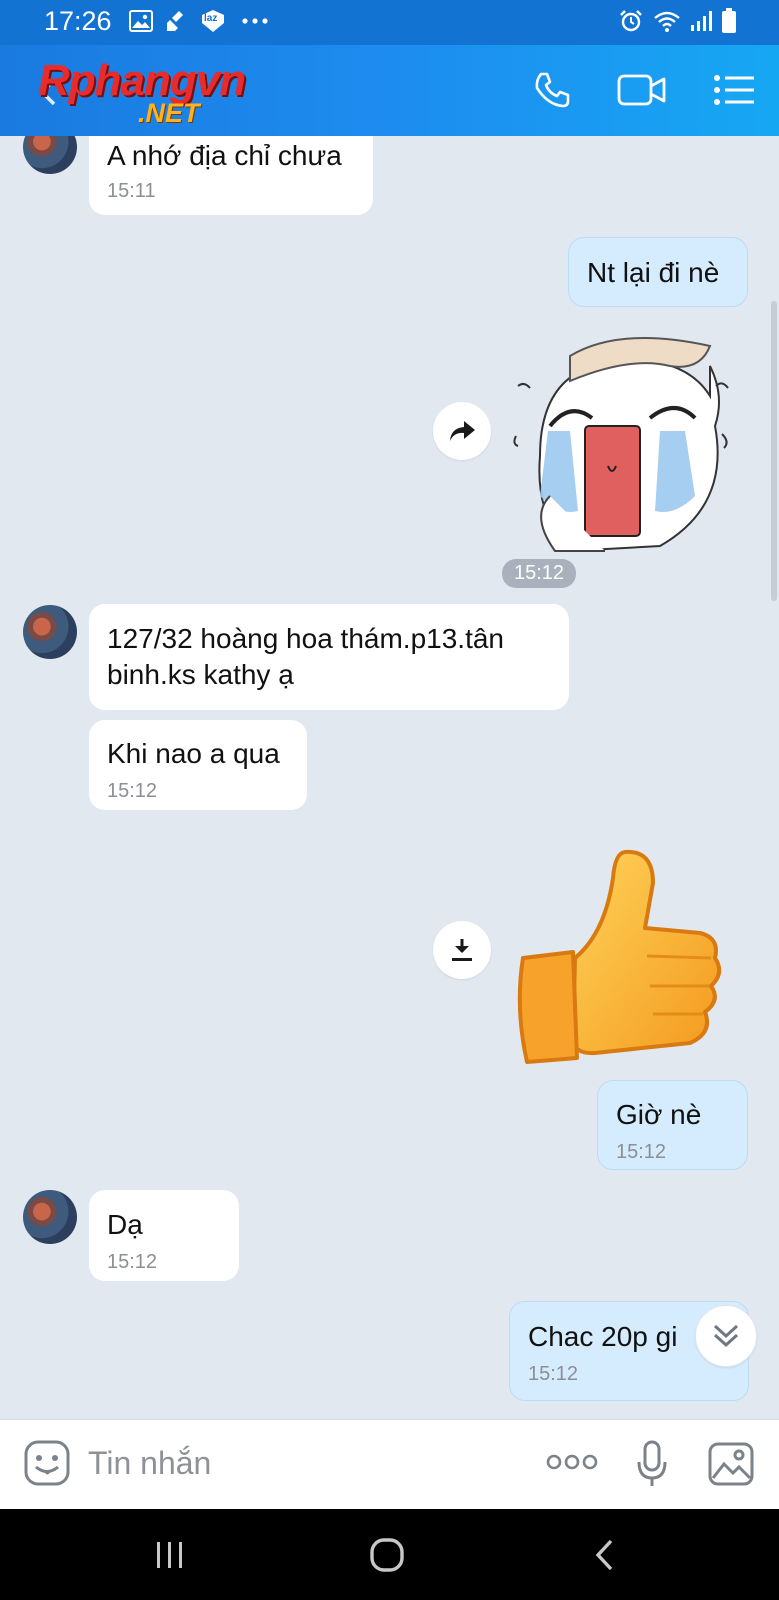  Describe the element at coordinates (701, 21) in the screenshot. I see `signal-icon` at that location.